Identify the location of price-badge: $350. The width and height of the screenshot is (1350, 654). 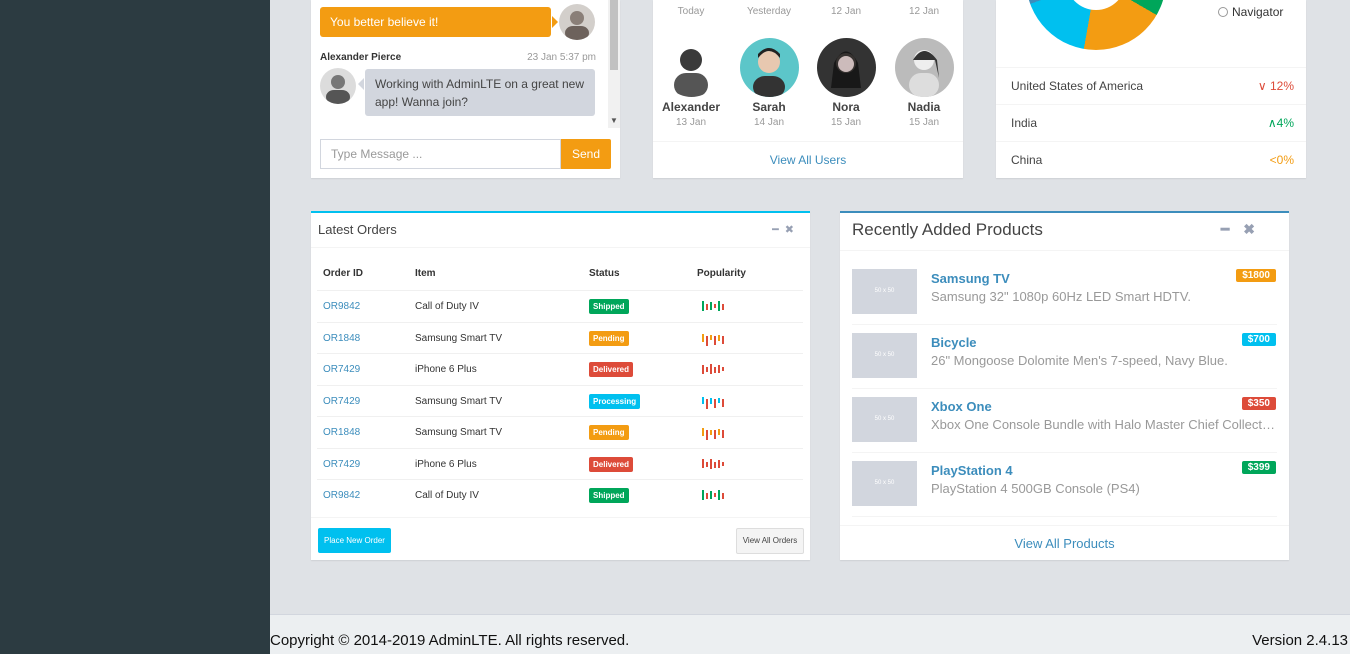
(1258, 403).